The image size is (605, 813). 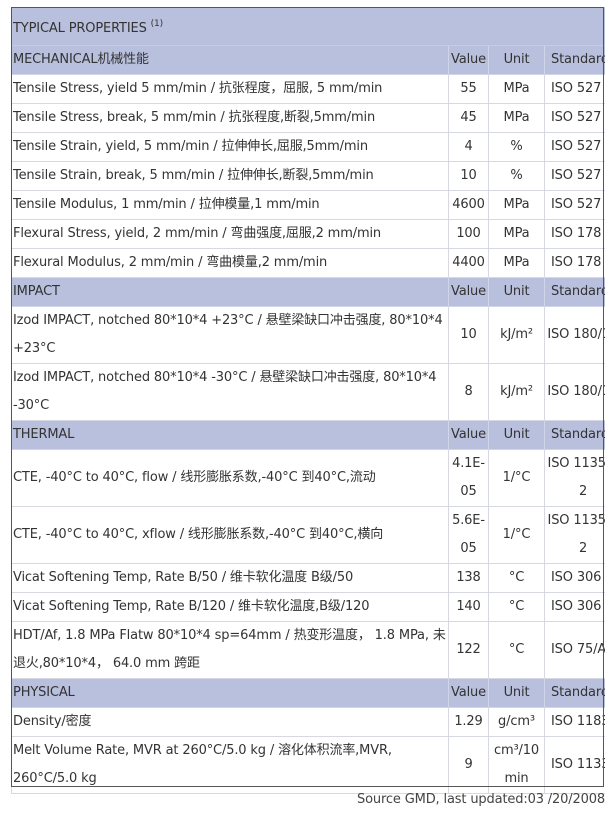 I want to click on standard-cell: ISO 11359-2, so click(x=574, y=535).